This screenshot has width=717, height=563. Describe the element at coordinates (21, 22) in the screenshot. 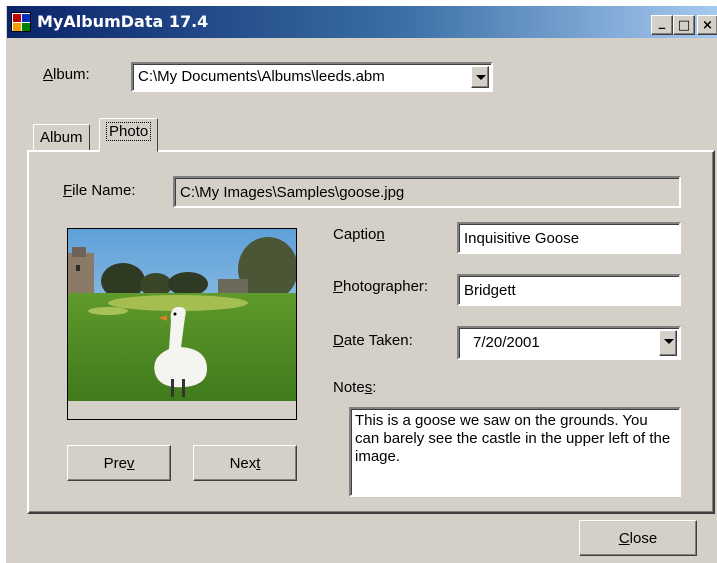

I see `app-icon` at that location.